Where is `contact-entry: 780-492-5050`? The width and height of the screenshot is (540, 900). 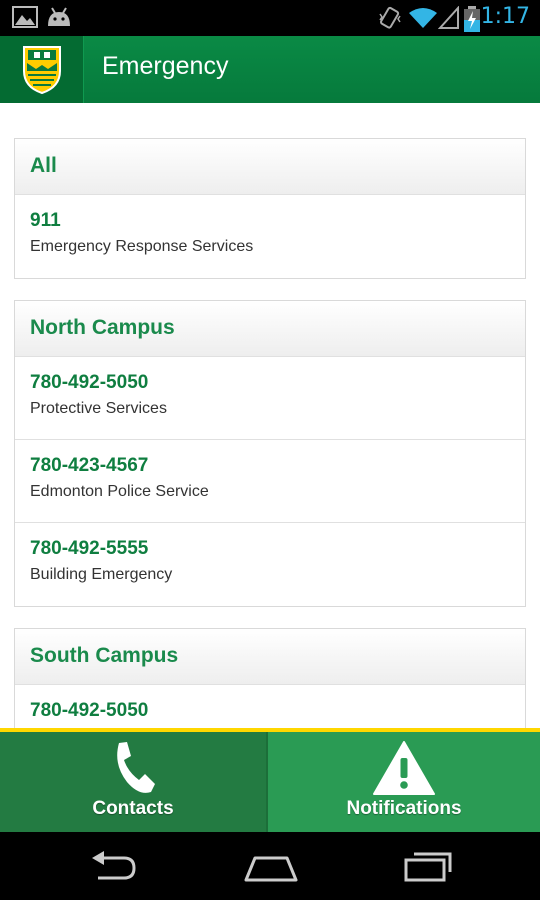
contact-entry: 780-492-5050 is located at coordinates (270, 706).